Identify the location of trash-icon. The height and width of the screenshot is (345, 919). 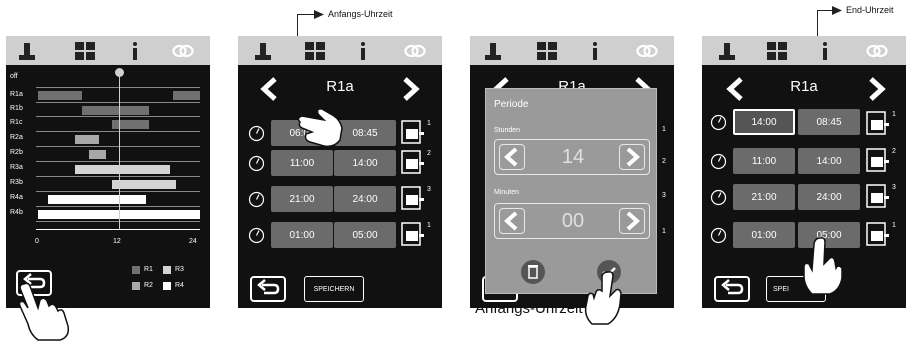
(533, 272).